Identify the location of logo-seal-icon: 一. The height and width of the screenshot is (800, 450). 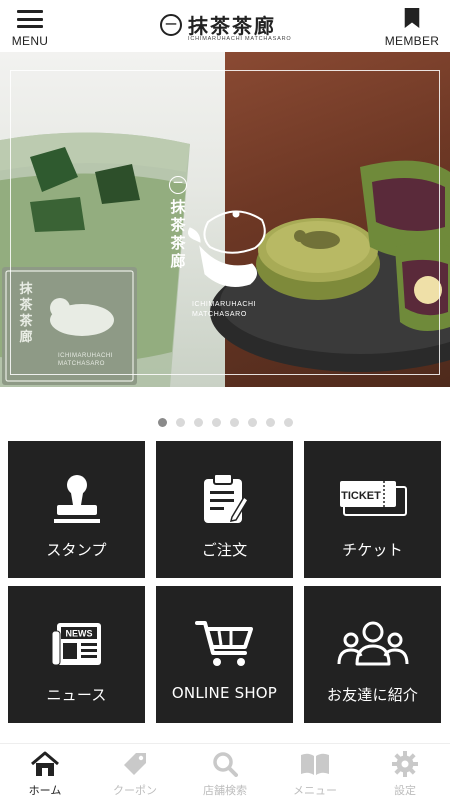
(171, 25).